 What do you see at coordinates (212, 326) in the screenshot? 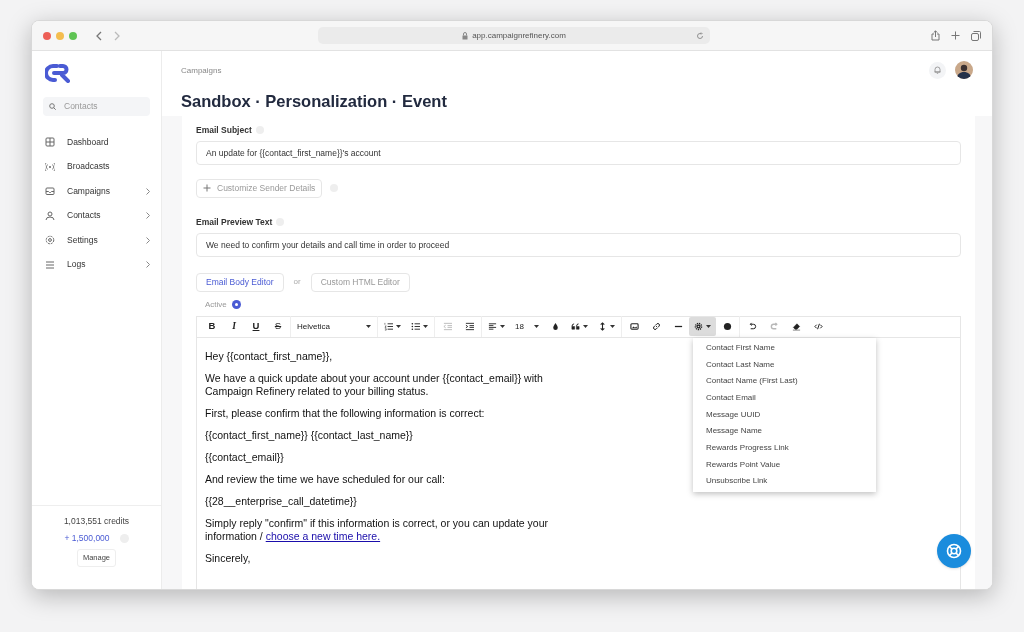
I see `bold-button: B` at bounding box center [212, 326].